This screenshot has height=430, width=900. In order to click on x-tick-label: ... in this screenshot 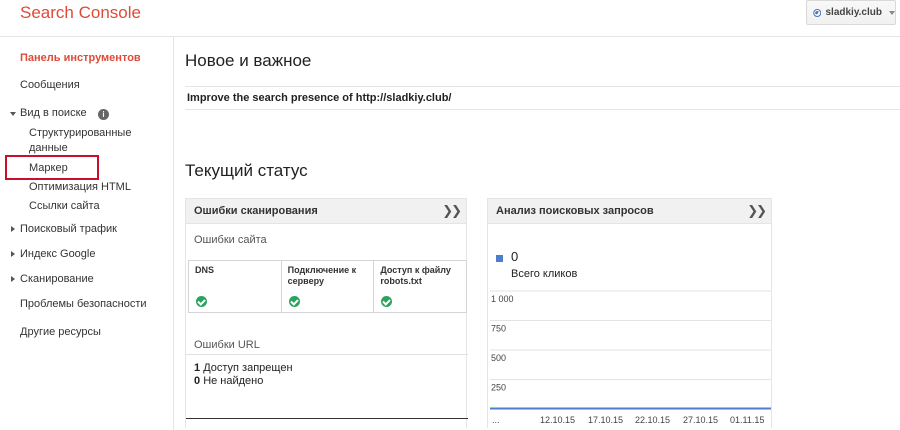, I will do `click(496, 420)`.